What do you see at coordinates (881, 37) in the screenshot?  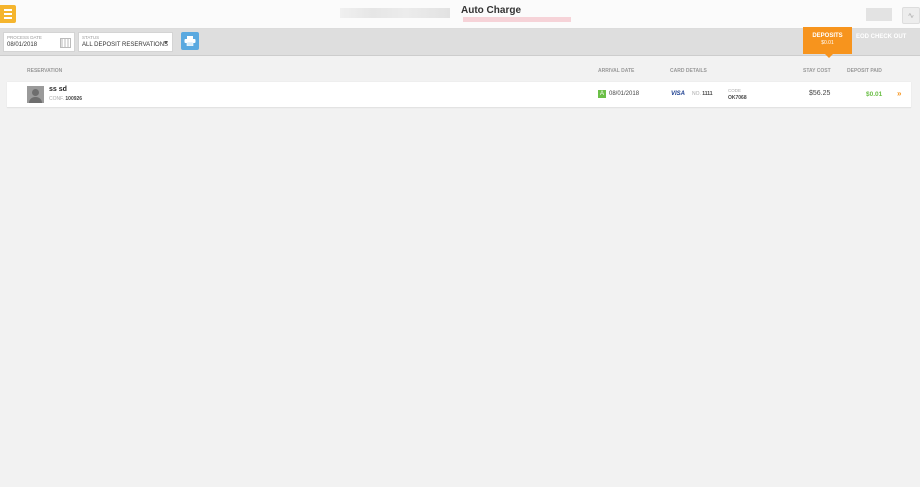 I see `tab-eod-check-out: EOD CHECK OUT` at bounding box center [881, 37].